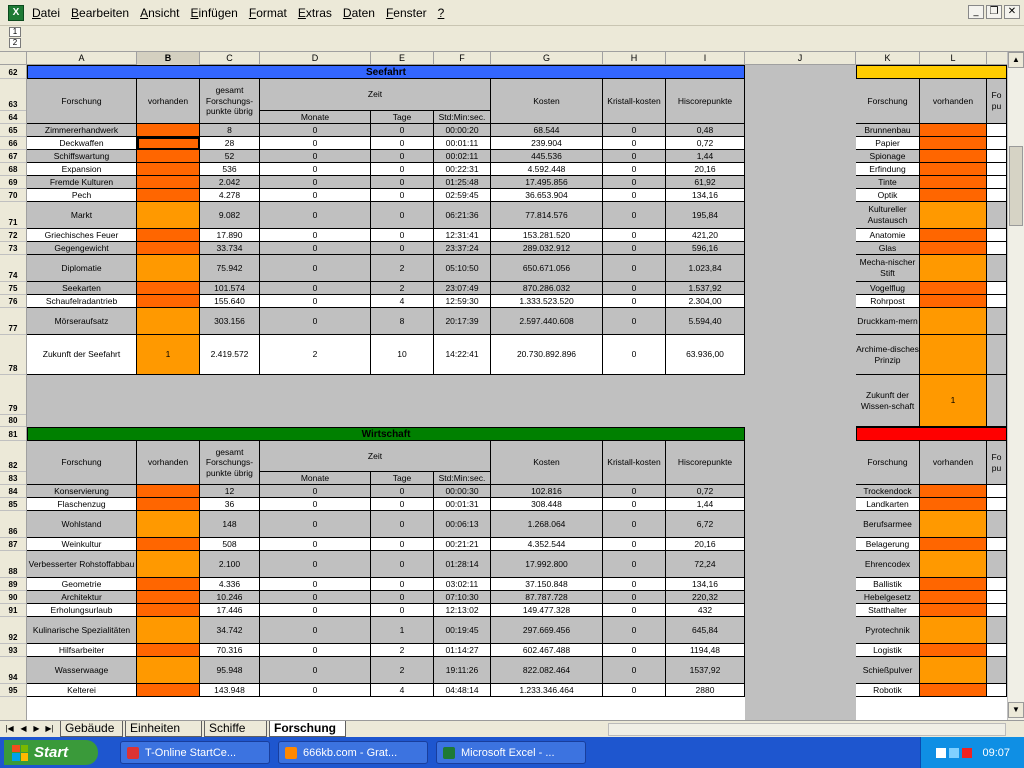  What do you see at coordinates (634, 544) in the screenshot?
I see `wirtschaft-row-4-col-h: 0` at bounding box center [634, 544].